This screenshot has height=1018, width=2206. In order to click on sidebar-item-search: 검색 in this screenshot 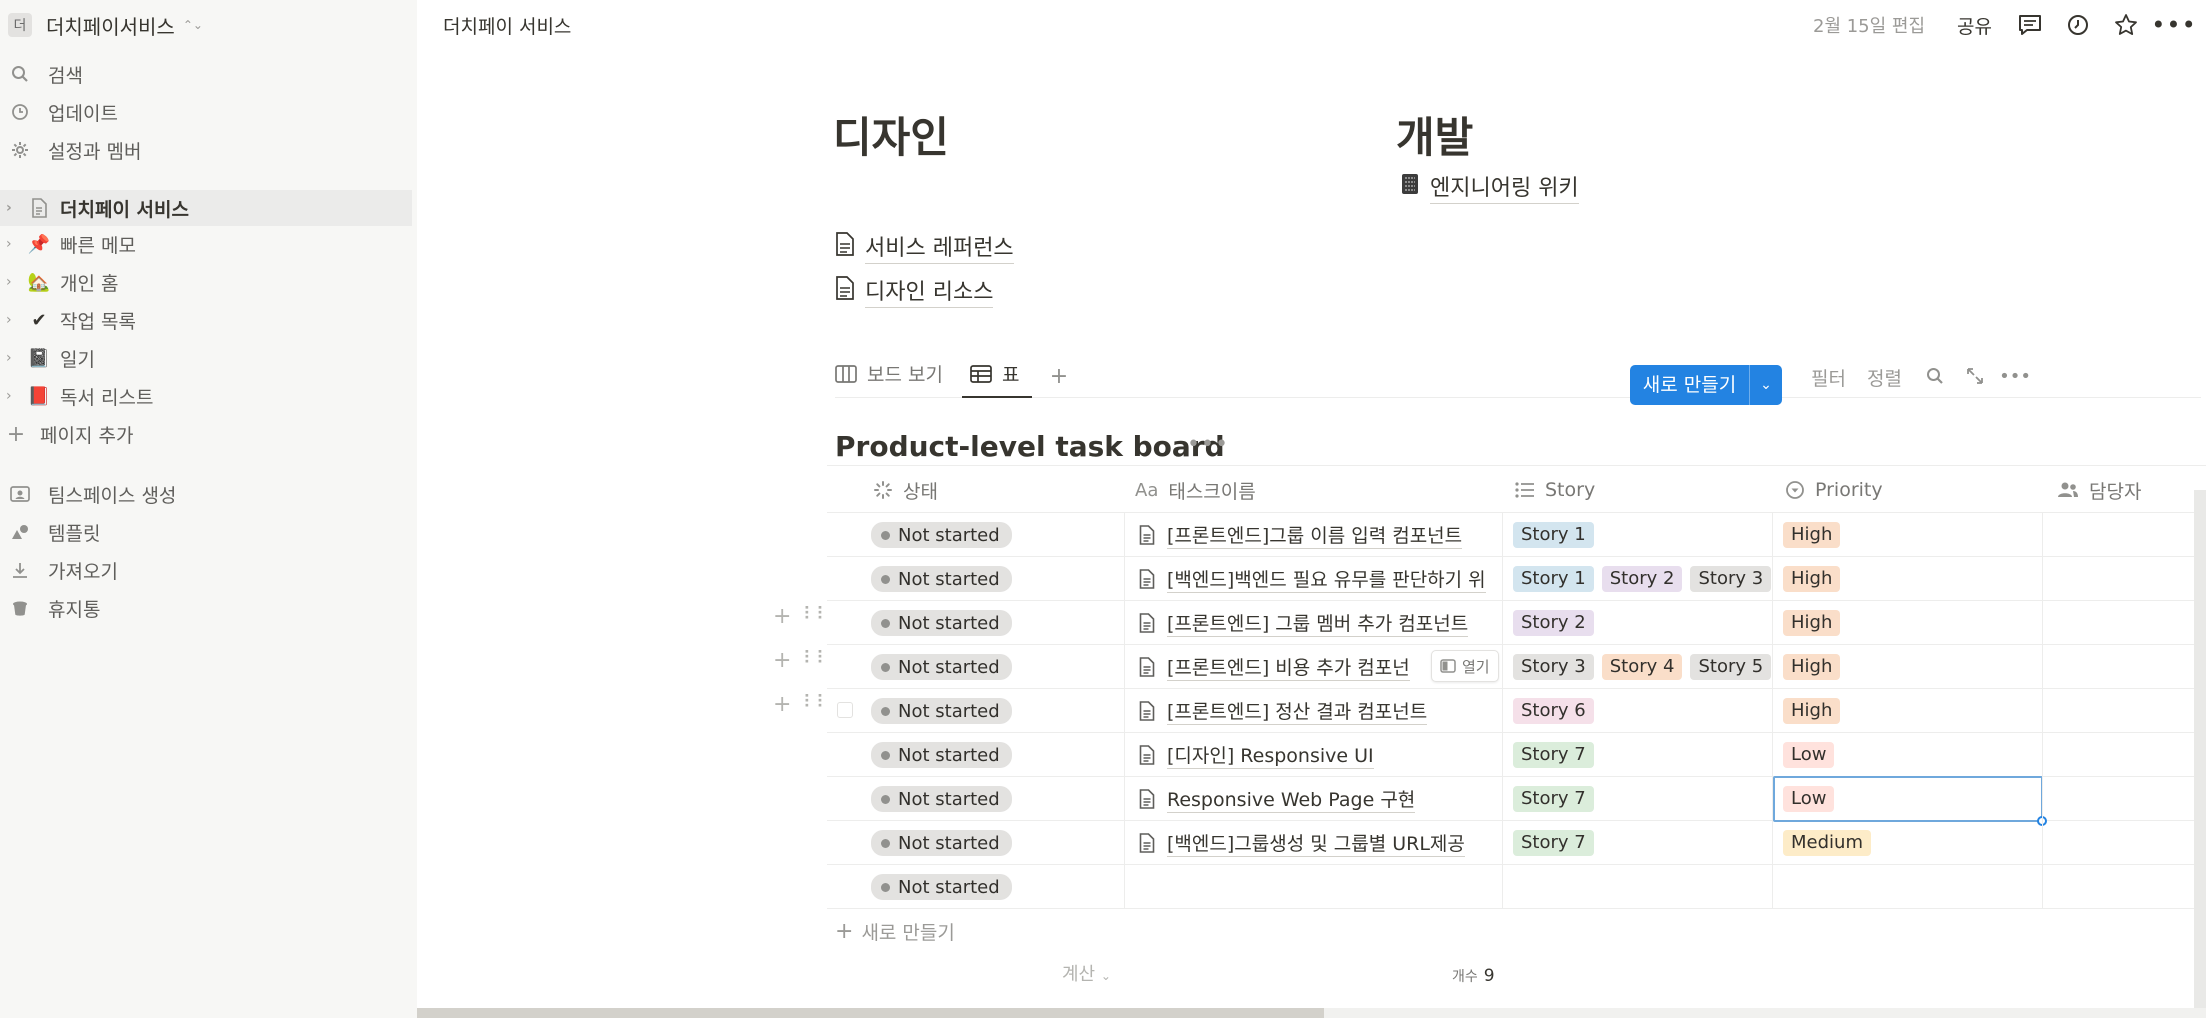, I will do `click(206, 74)`.